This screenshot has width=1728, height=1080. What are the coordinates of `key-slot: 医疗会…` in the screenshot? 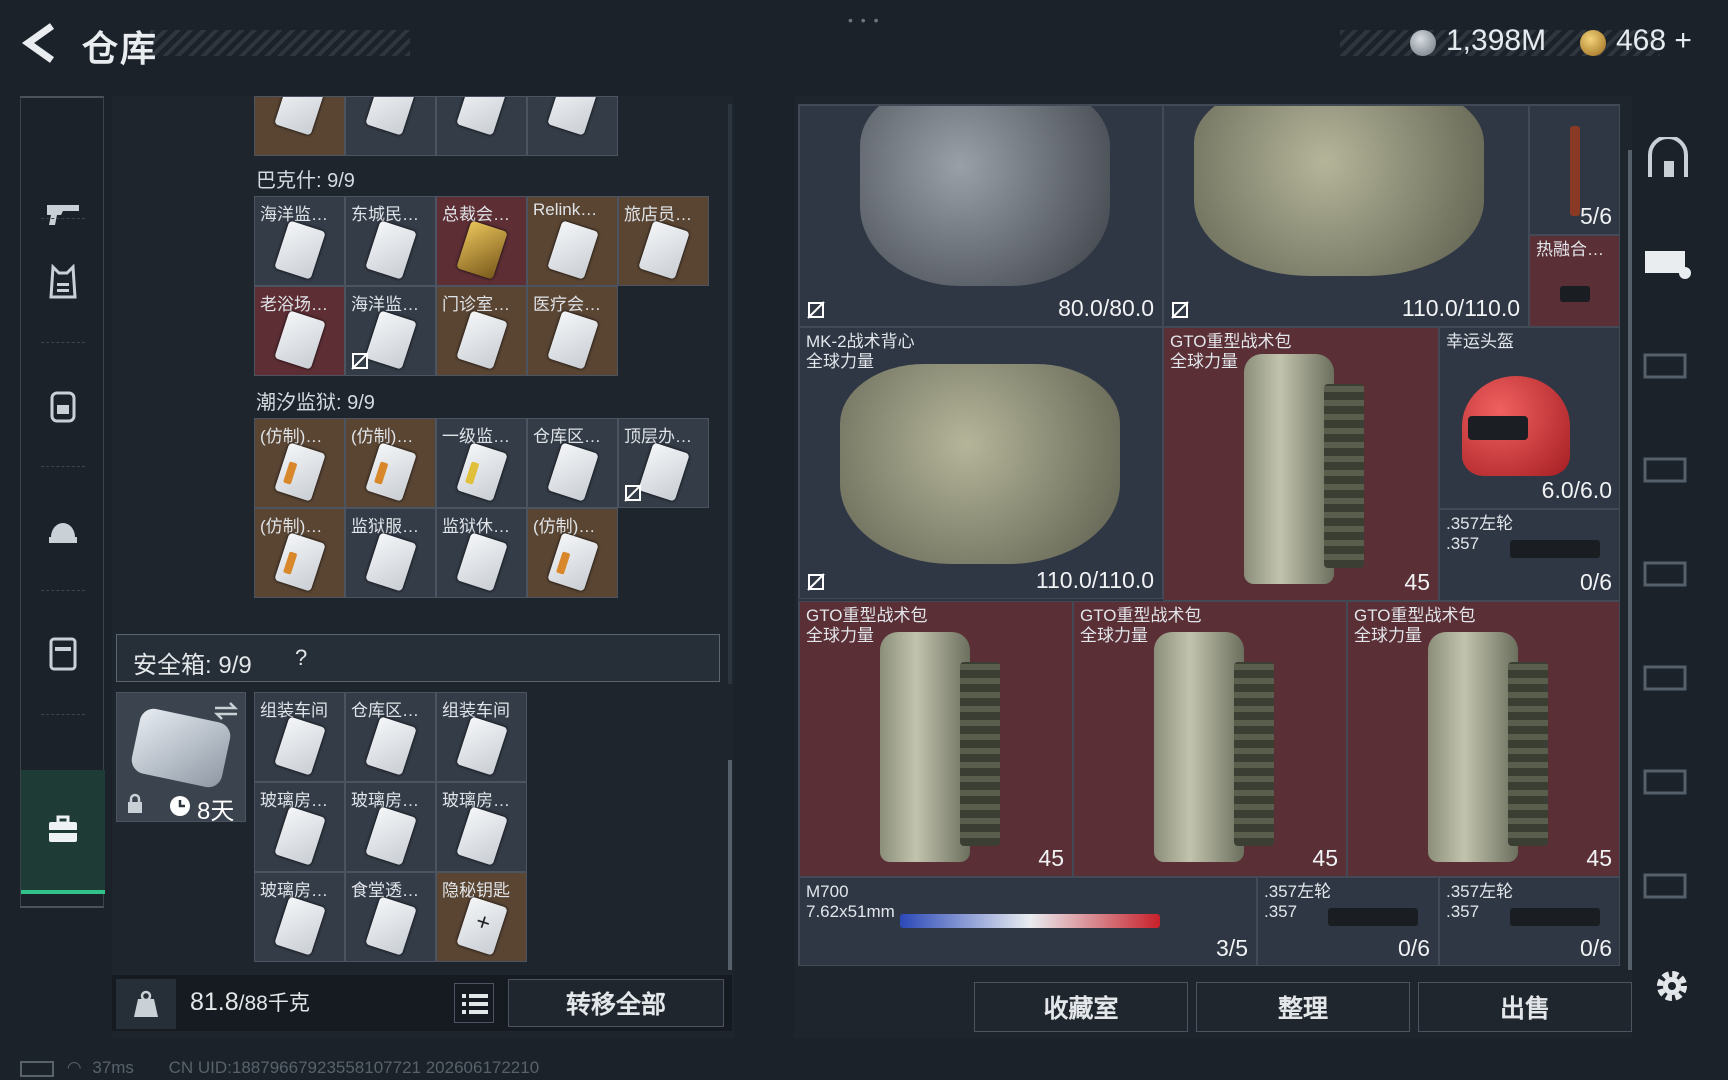 It's located at (572, 331).